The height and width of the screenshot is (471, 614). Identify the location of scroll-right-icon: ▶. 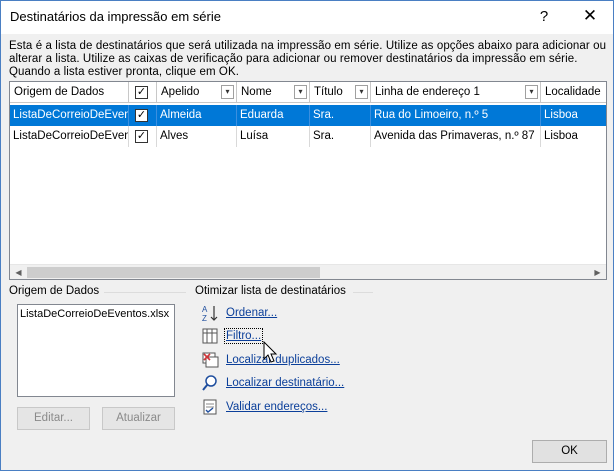
(597, 272).